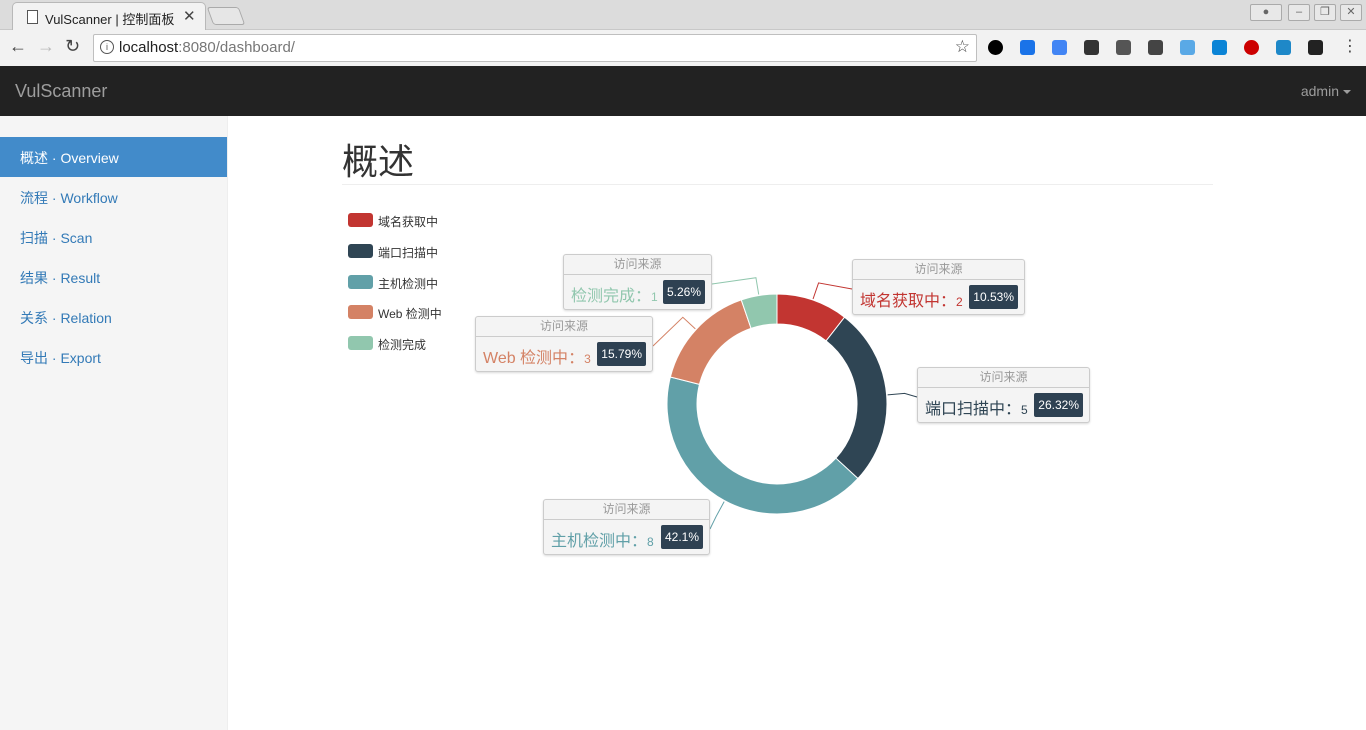 Image resolution: width=1366 pixels, height=730 pixels. What do you see at coordinates (537, 358) in the screenshot?
I see `callout-label: Web 检测中：3` at bounding box center [537, 358].